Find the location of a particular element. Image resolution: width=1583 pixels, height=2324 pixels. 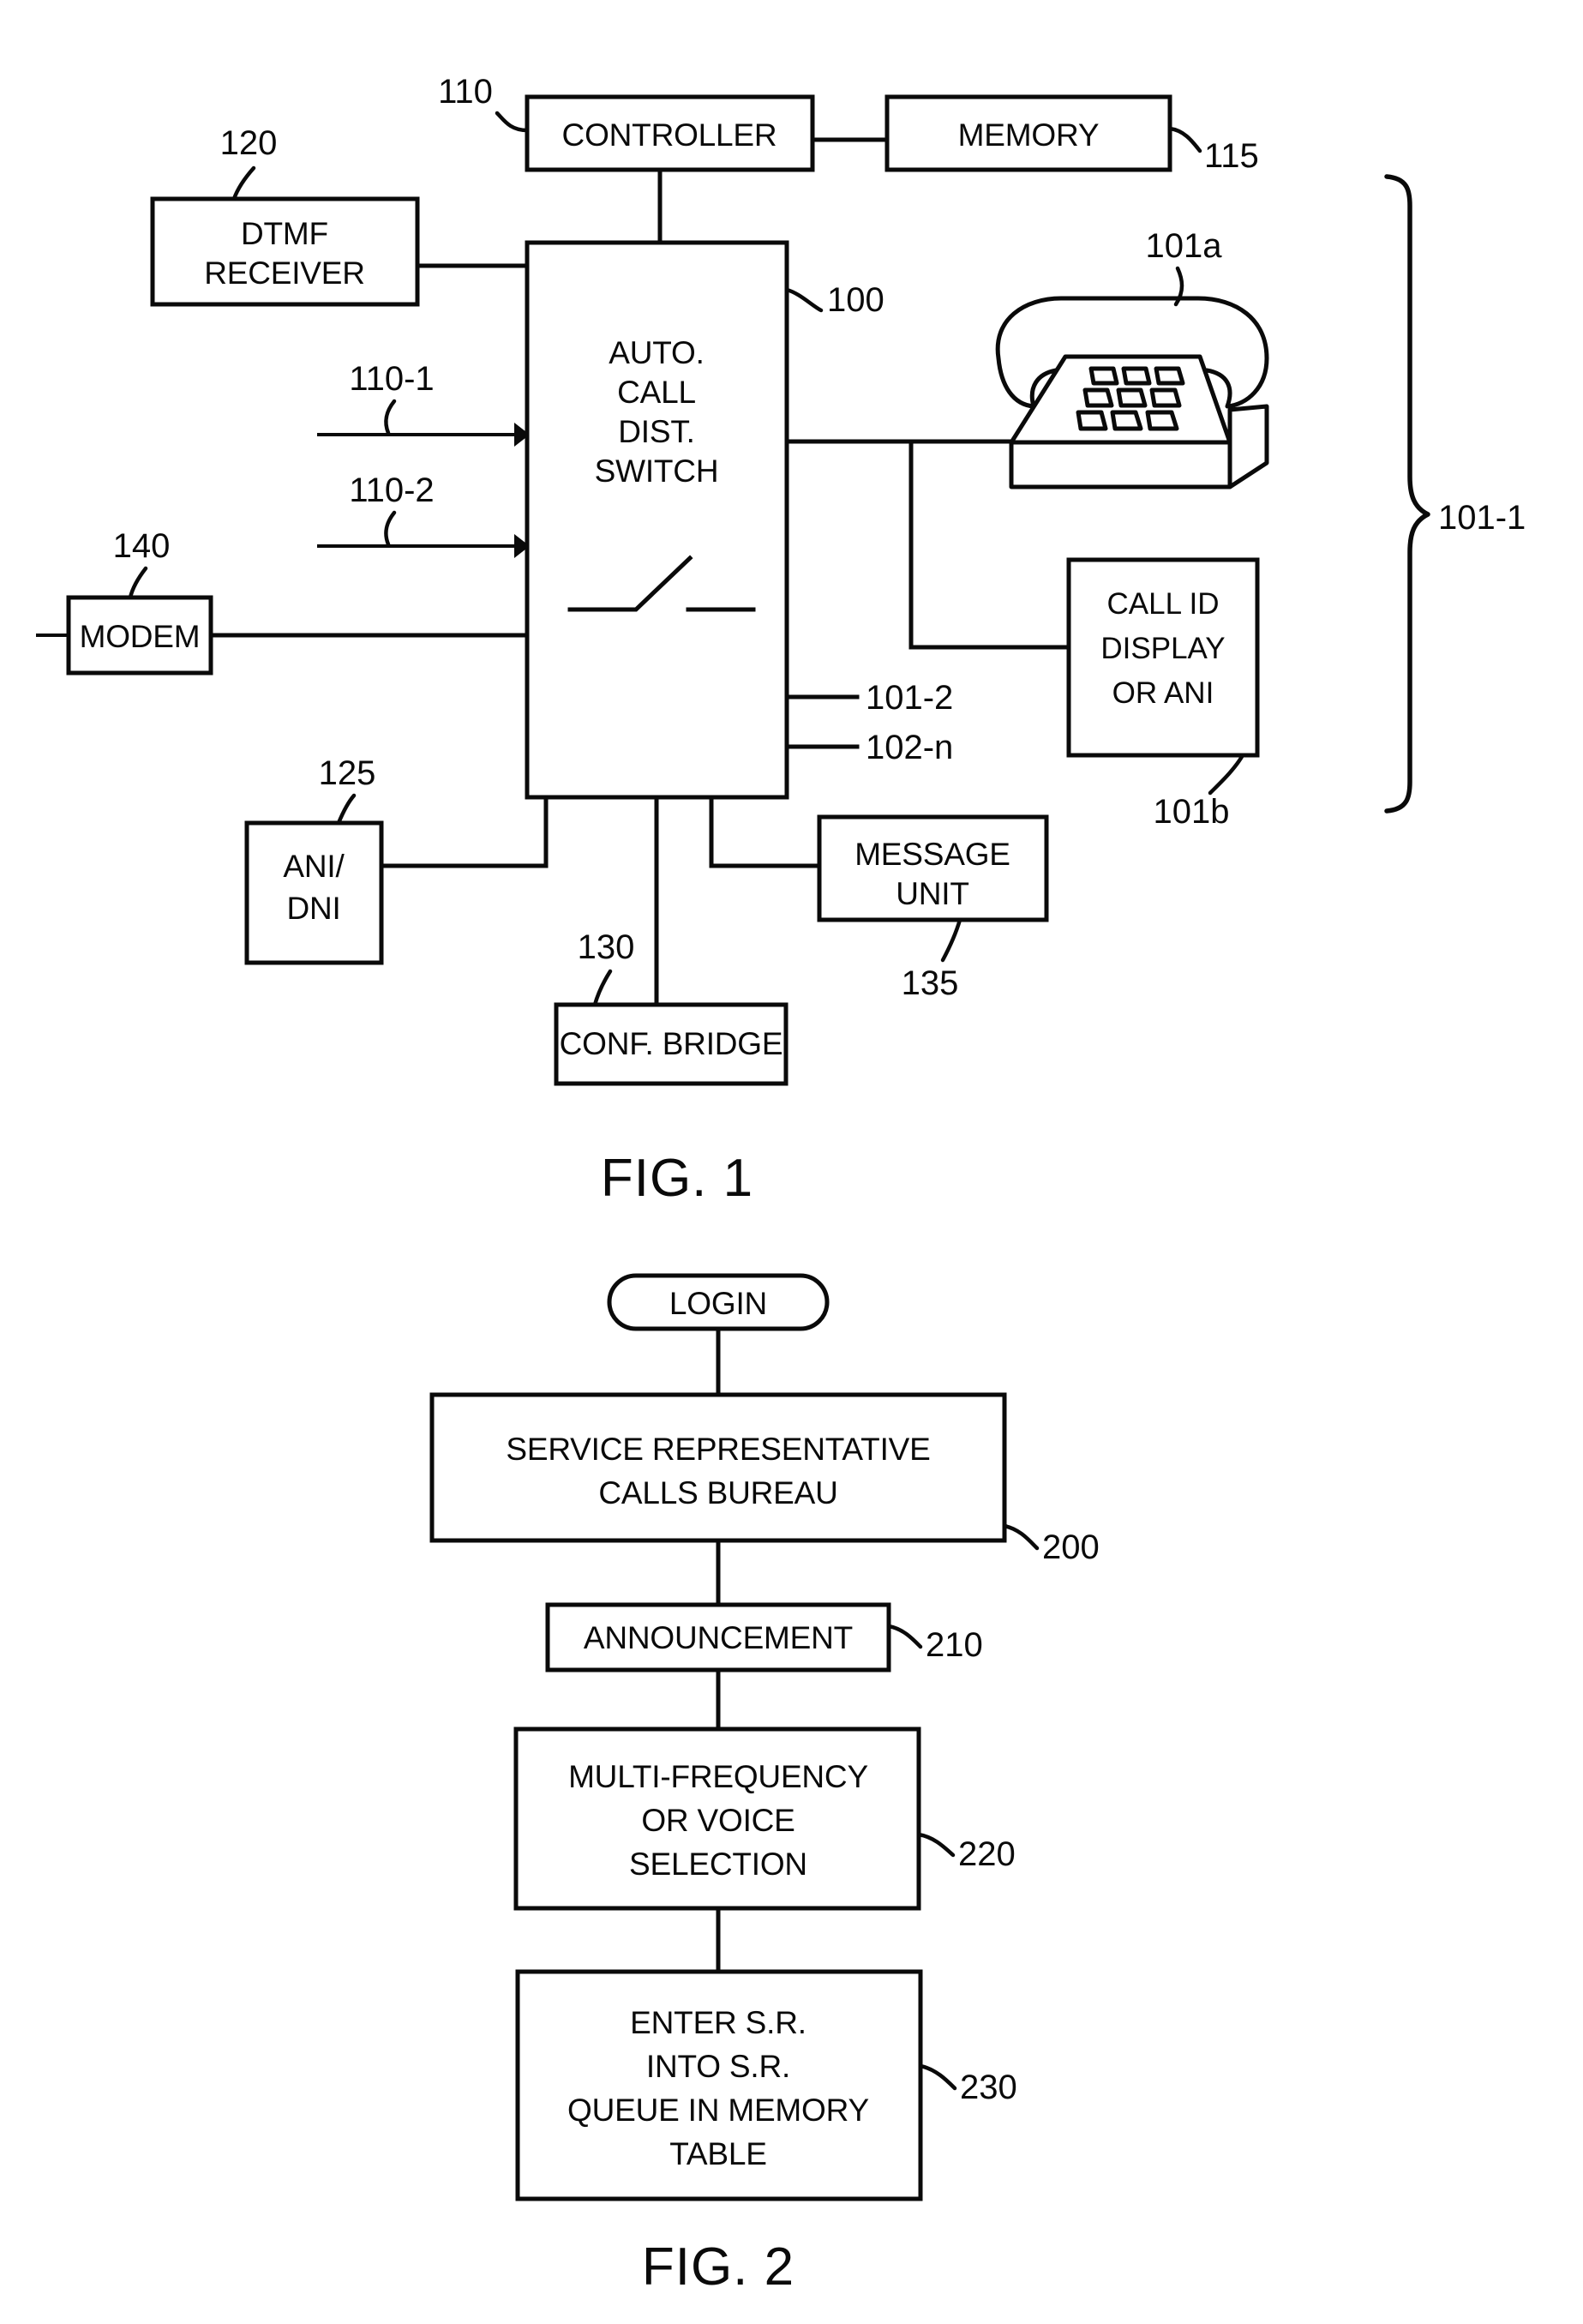

block-dtmf-receiver: DTMF RECEIVER is located at coordinates (285, 252).